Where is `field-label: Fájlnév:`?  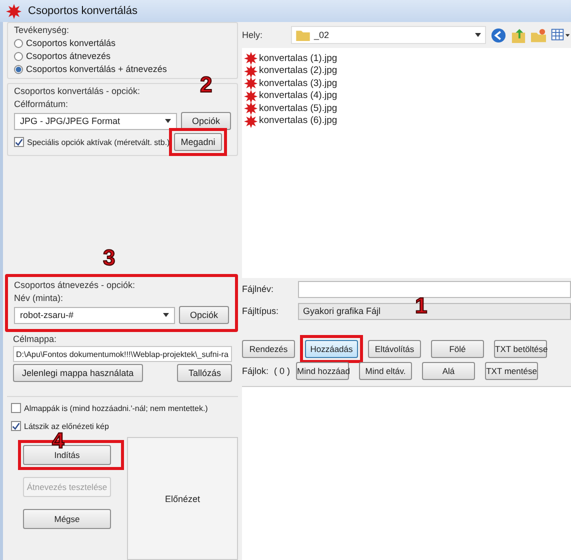
field-label: Fájlnév: is located at coordinates (258, 289).